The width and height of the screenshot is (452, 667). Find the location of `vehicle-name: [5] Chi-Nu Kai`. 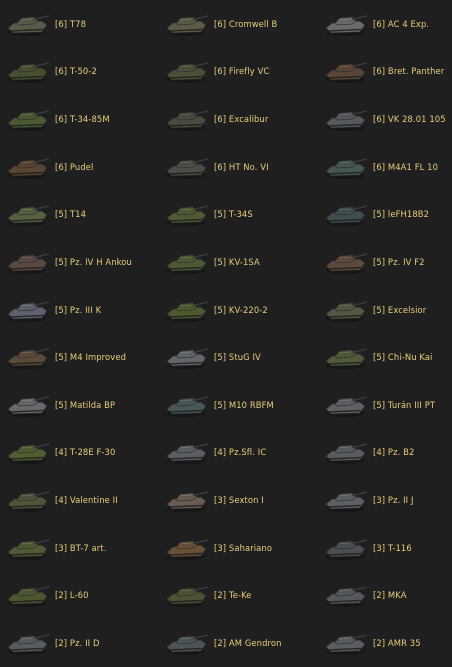

vehicle-name: [5] Chi-Nu Kai is located at coordinates (403, 357).